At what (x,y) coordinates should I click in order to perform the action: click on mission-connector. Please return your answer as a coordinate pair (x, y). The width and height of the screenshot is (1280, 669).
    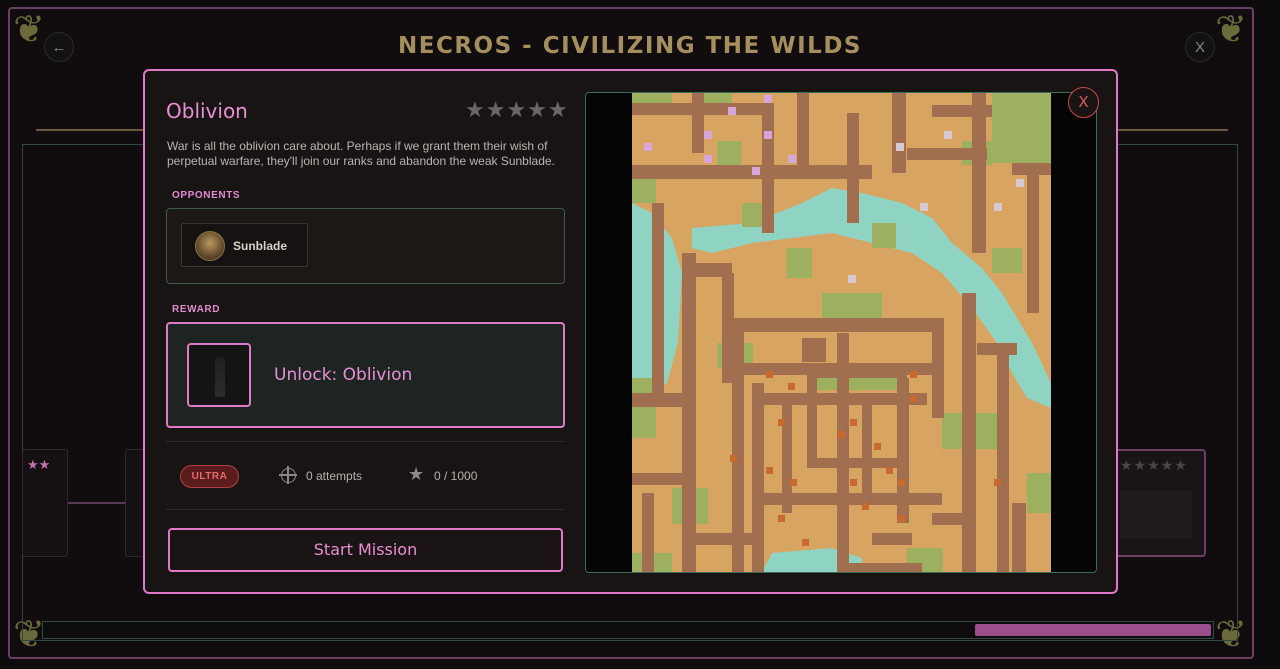
    Looking at the image, I should click on (98, 503).